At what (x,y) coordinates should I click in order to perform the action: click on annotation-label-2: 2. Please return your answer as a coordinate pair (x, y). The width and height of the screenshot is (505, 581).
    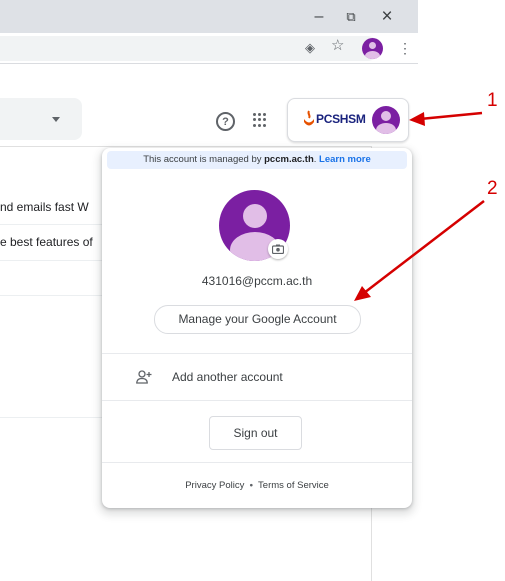
    Looking at the image, I should click on (492, 188).